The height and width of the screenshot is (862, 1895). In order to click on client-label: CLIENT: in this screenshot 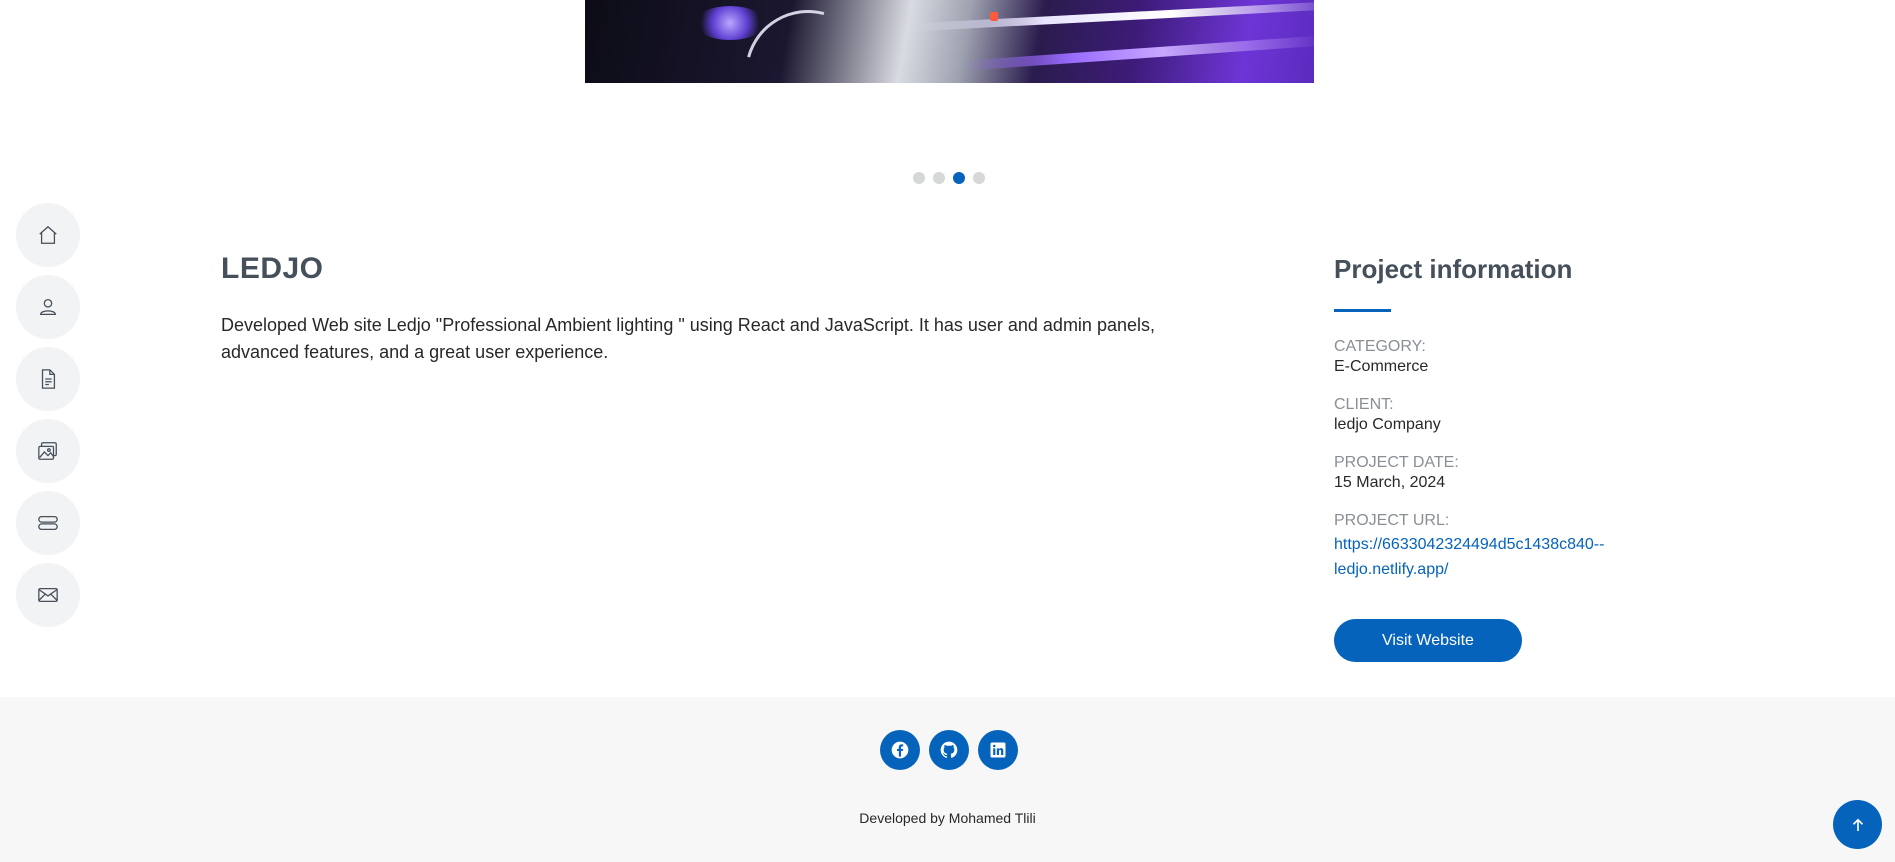, I will do `click(1364, 404)`.